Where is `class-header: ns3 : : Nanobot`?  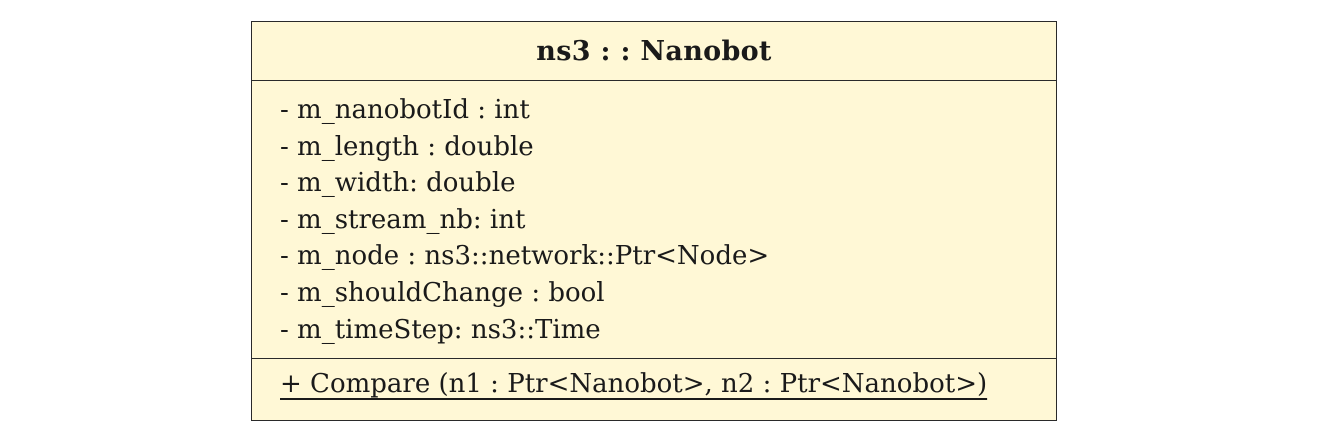 class-header: ns3 : : Nanobot is located at coordinates (654, 51).